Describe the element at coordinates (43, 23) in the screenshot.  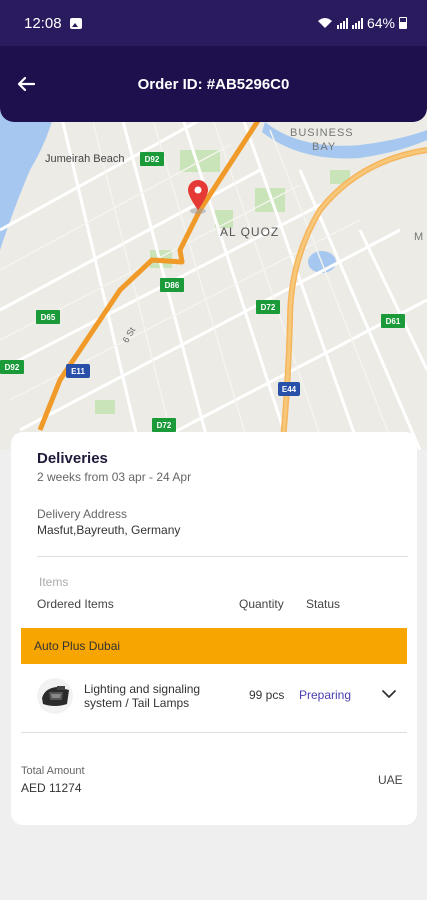
I see `clock: 12:08` at that location.